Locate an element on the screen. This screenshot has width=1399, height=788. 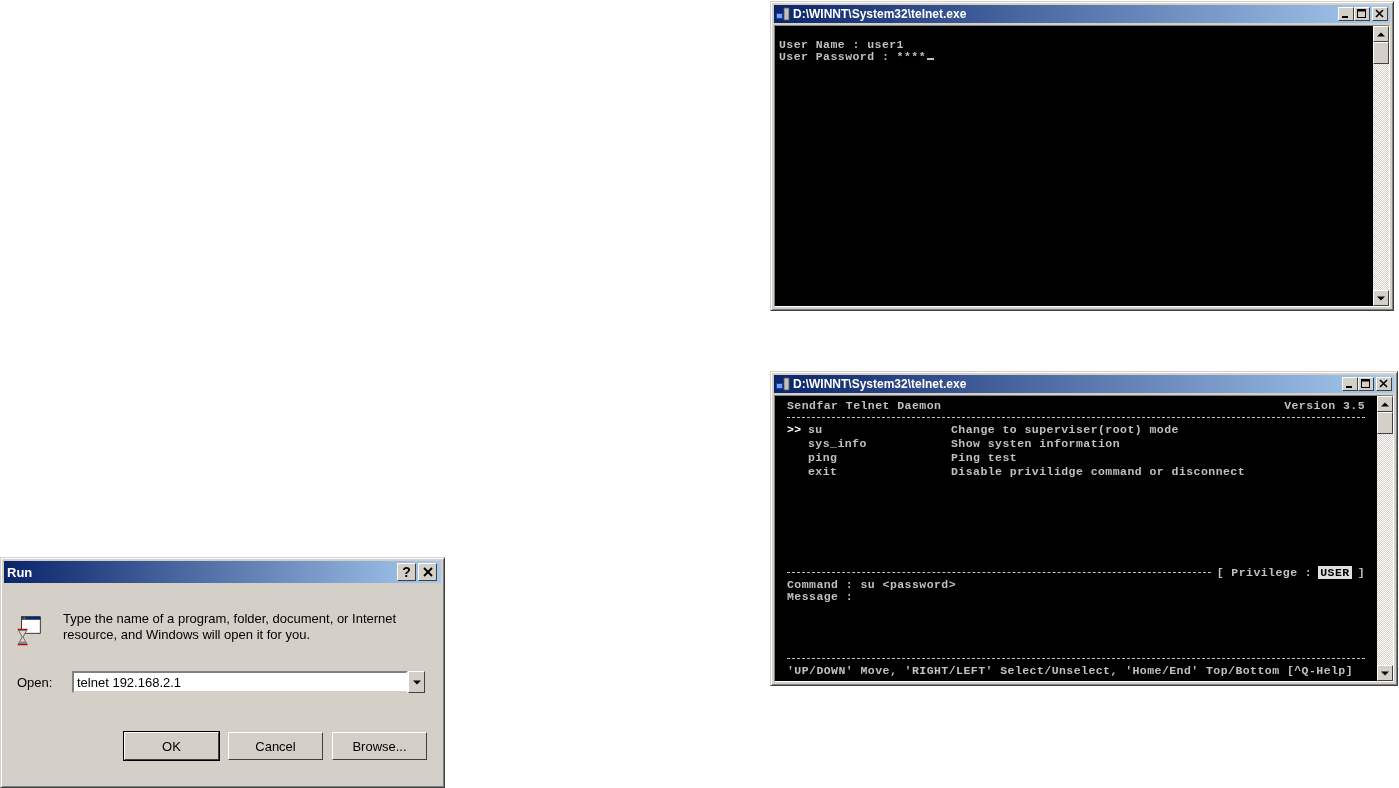
menu-description: Change to superviser(root) mode is located at coordinates (1065, 430).